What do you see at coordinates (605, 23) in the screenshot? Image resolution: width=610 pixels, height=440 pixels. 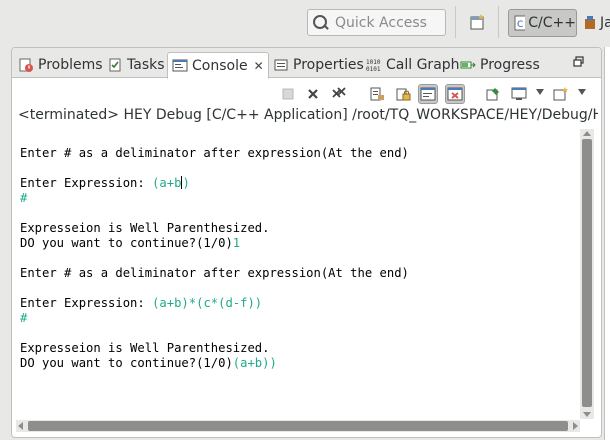 I see `perspective-java-label: Ja` at bounding box center [605, 23].